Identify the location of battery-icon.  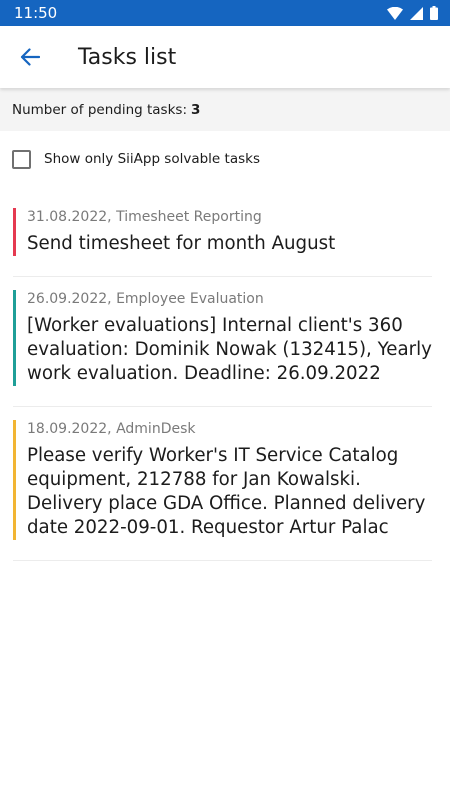
(434, 13).